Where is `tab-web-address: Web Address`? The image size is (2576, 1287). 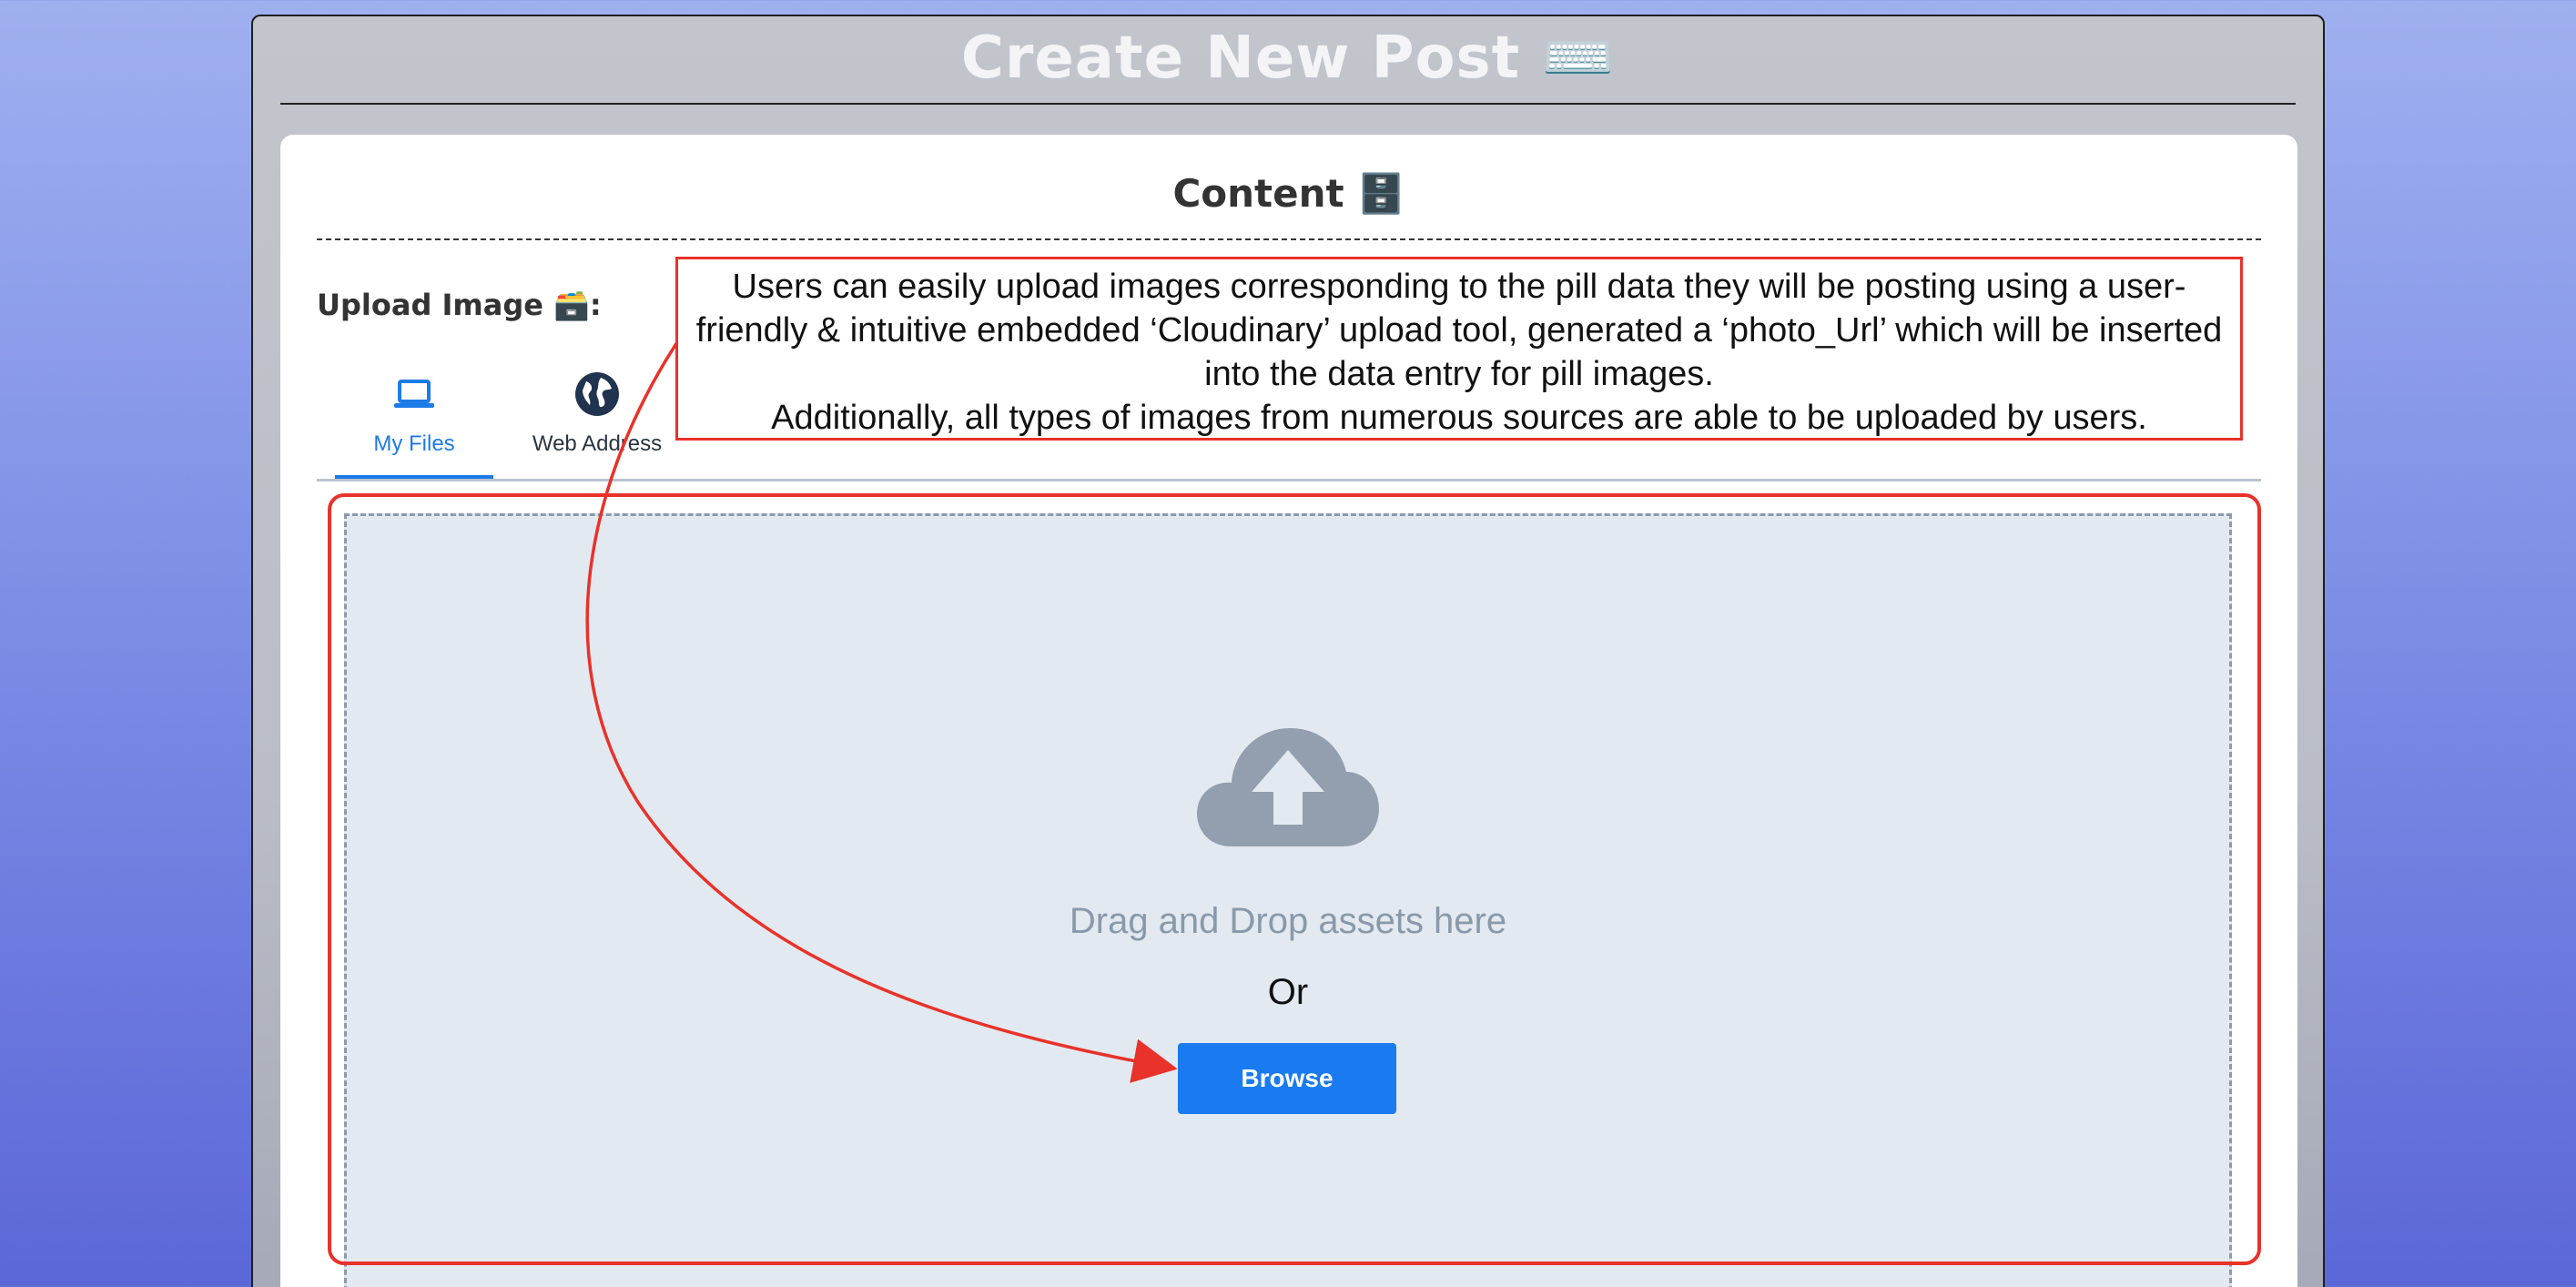
tab-web-address: Web Address is located at coordinates (597, 409).